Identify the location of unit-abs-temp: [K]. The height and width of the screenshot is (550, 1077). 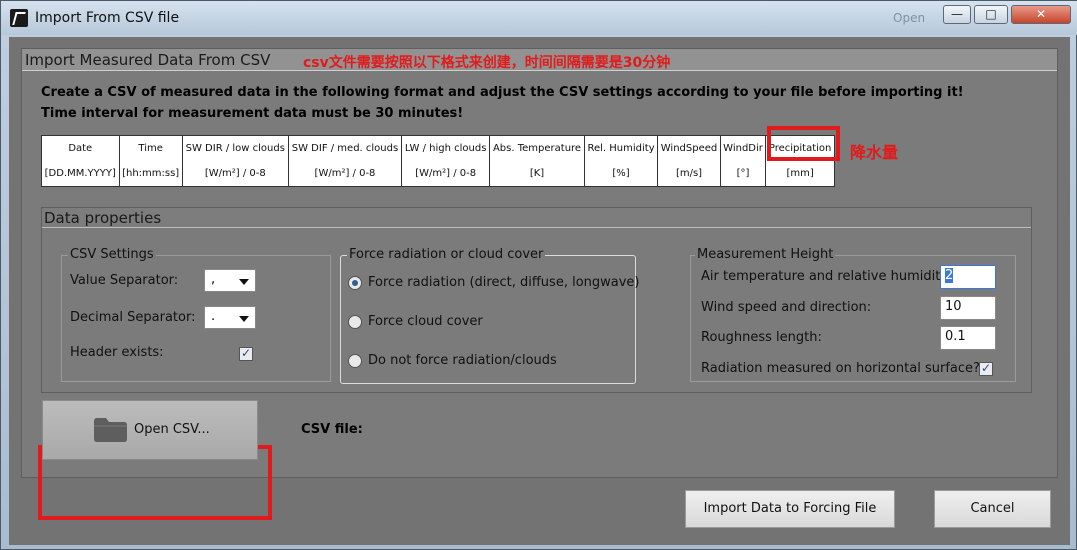
(537, 174).